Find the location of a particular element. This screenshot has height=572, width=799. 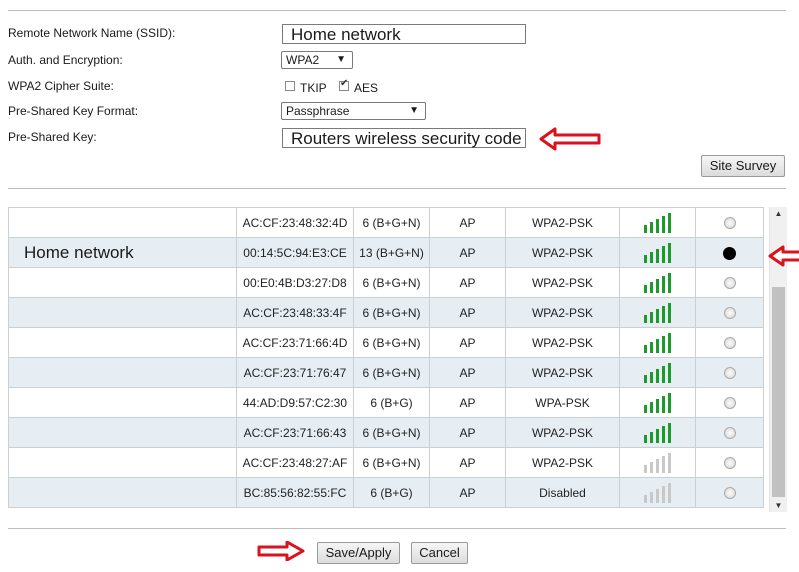

chevron-down-icon: ▼ is located at coordinates (341, 59).